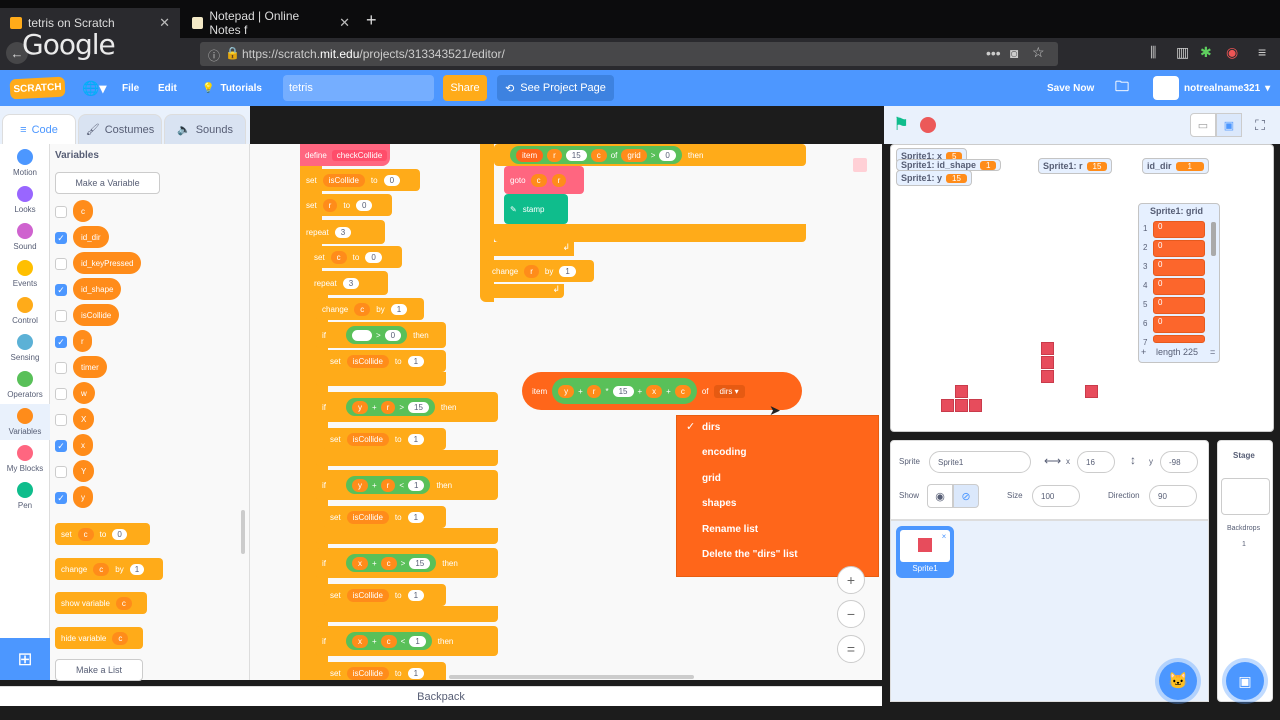  Describe the element at coordinates (540, 271) in the screenshot. I see `change-r-block: change r by 1` at that location.